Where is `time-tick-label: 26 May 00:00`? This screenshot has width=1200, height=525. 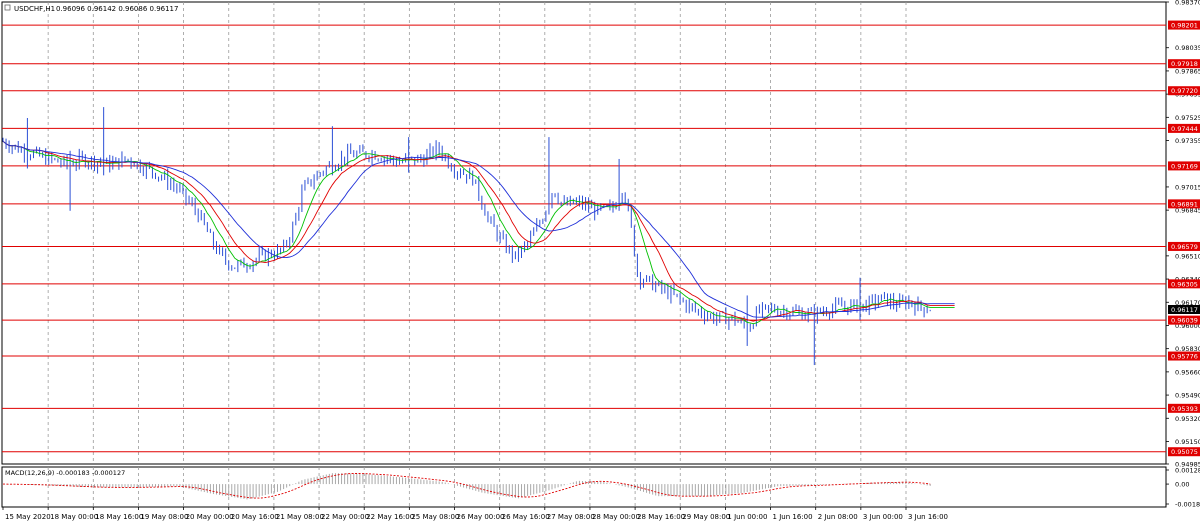 time-tick-label: 26 May 00:00 is located at coordinates (481, 517).